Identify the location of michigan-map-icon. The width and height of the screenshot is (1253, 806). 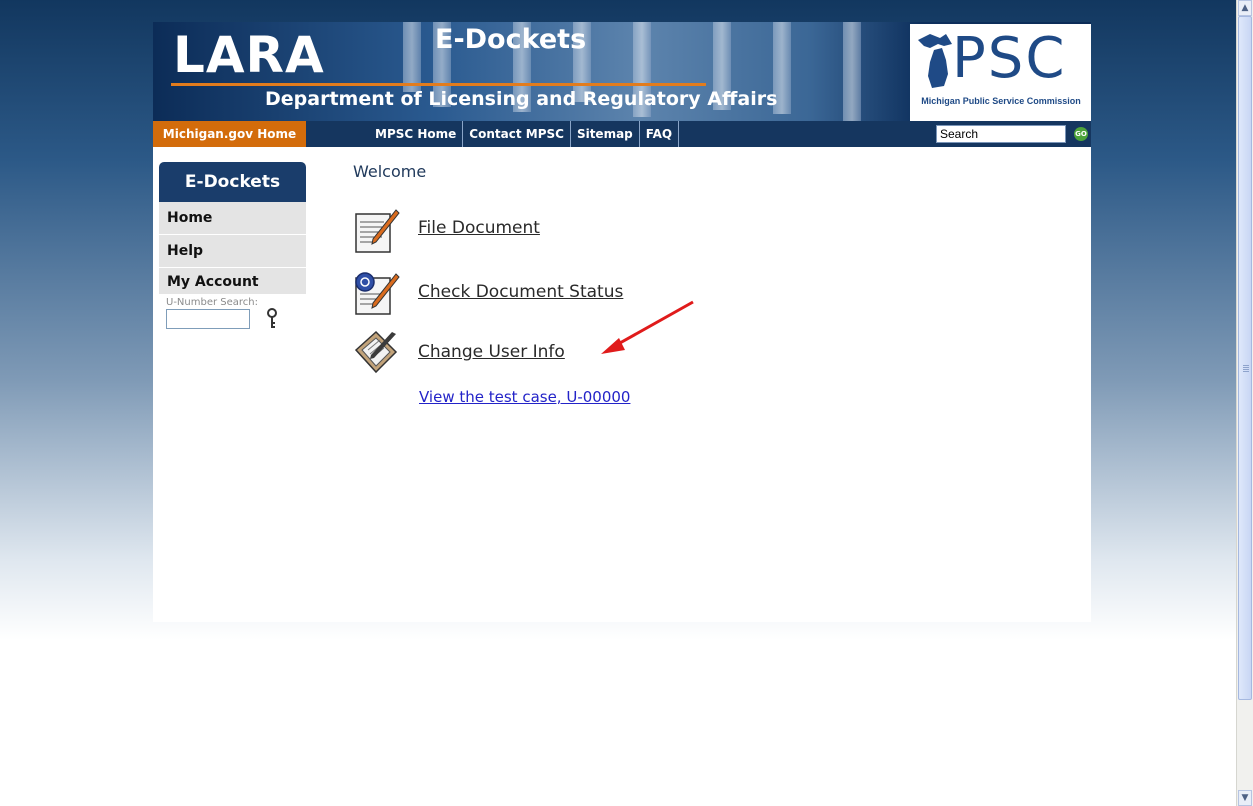
(935, 61).